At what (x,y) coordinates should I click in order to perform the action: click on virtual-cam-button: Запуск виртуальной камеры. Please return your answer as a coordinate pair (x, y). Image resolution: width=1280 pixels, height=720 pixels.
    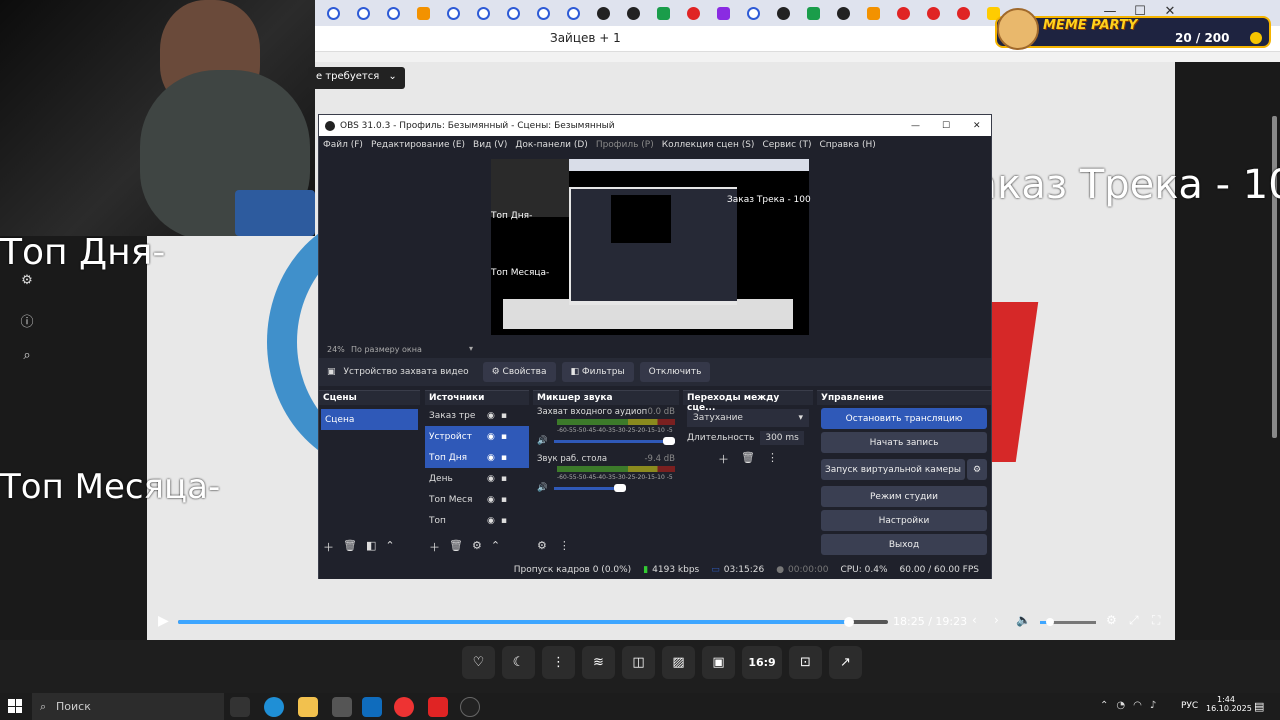
    Looking at the image, I should click on (893, 469).